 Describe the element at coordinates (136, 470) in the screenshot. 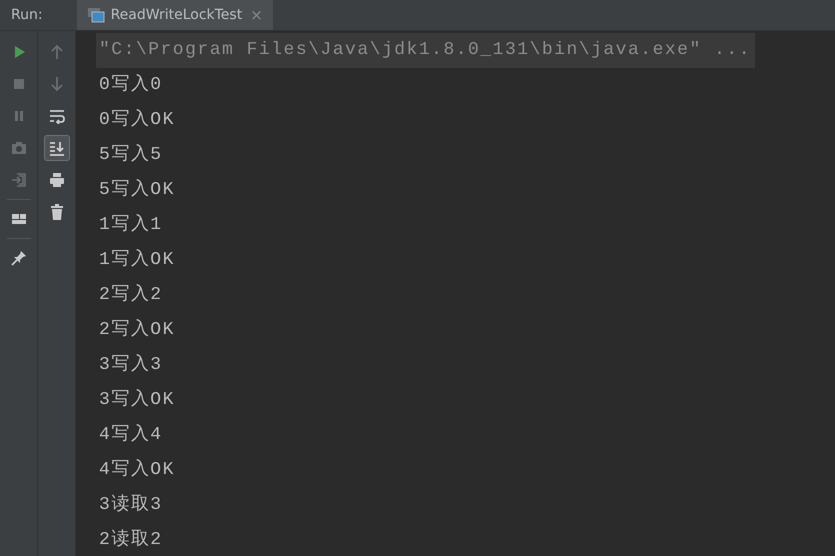

I see `output-line: 4写入OK` at that location.